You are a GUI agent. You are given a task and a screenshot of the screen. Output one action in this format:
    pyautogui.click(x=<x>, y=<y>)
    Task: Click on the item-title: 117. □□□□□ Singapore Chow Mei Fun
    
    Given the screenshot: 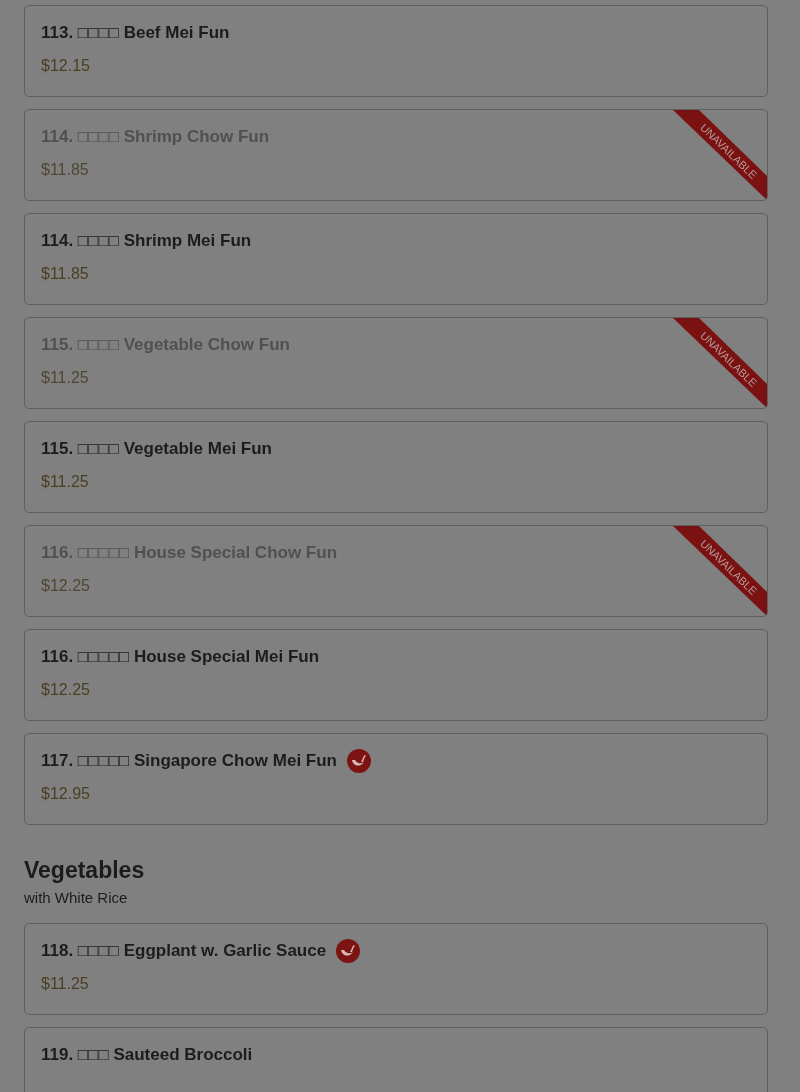 What is the action you would take?
    pyautogui.click(x=189, y=761)
    